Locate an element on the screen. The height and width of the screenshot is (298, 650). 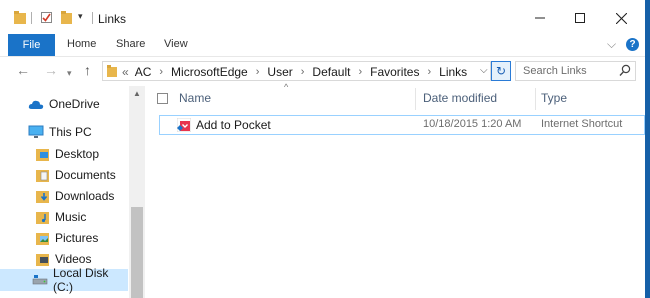
sidebar-item-documents: Documents is located at coordinates (75, 175).